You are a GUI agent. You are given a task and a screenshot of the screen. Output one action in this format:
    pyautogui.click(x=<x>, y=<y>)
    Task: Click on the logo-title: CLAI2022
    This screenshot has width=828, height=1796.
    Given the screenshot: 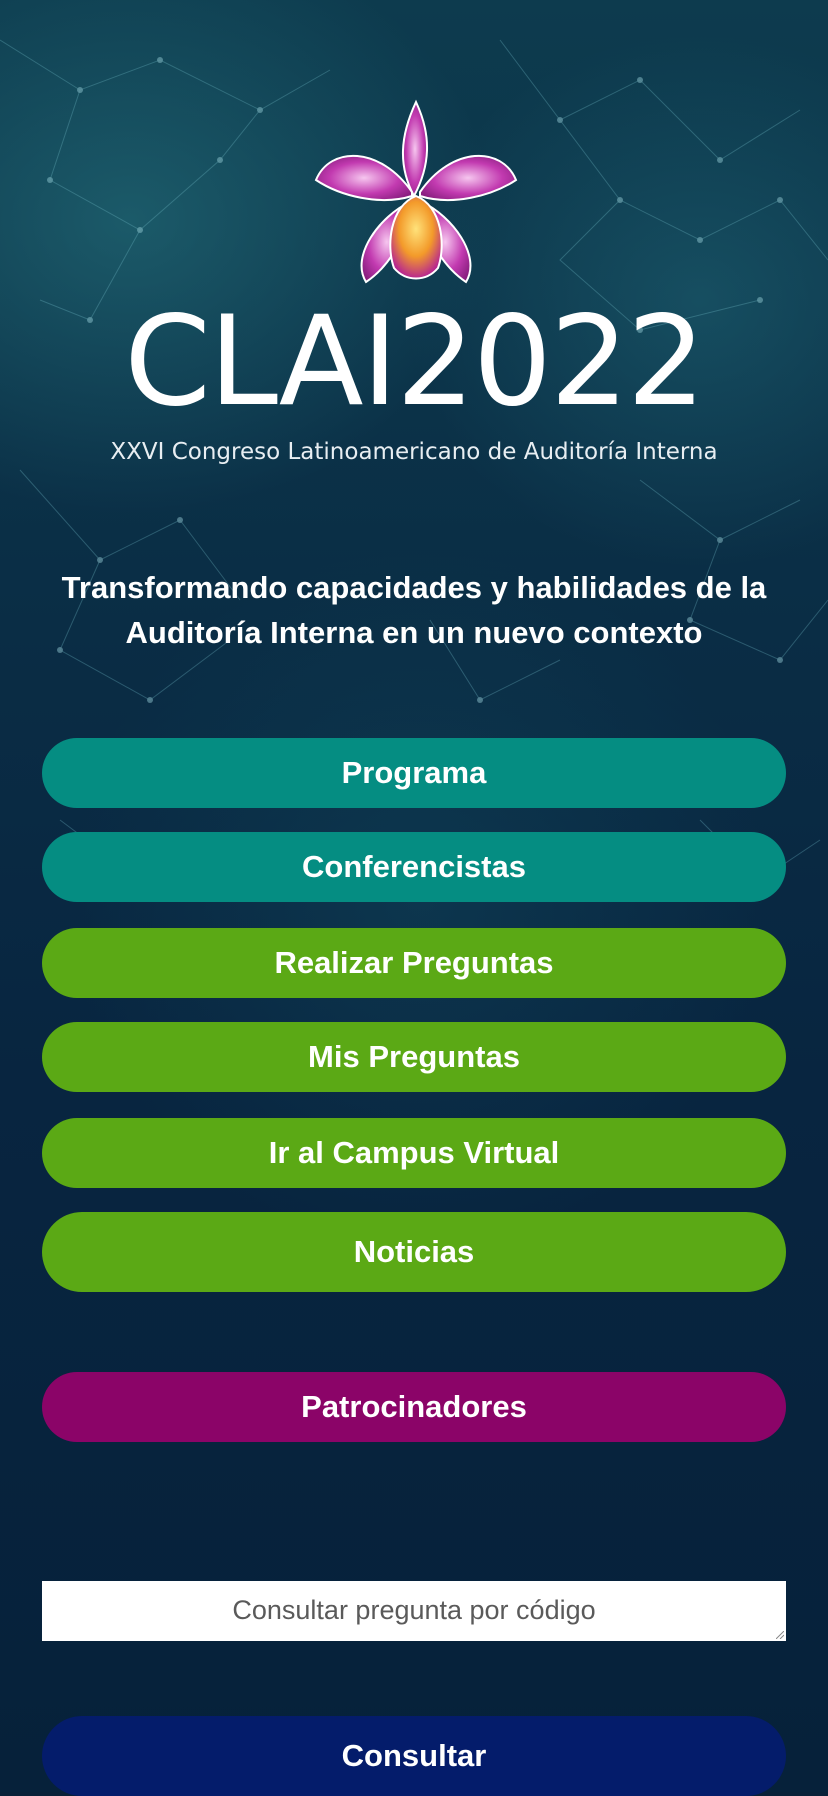 What is the action you would take?
    pyautogui.click(x=414, y=362)
    